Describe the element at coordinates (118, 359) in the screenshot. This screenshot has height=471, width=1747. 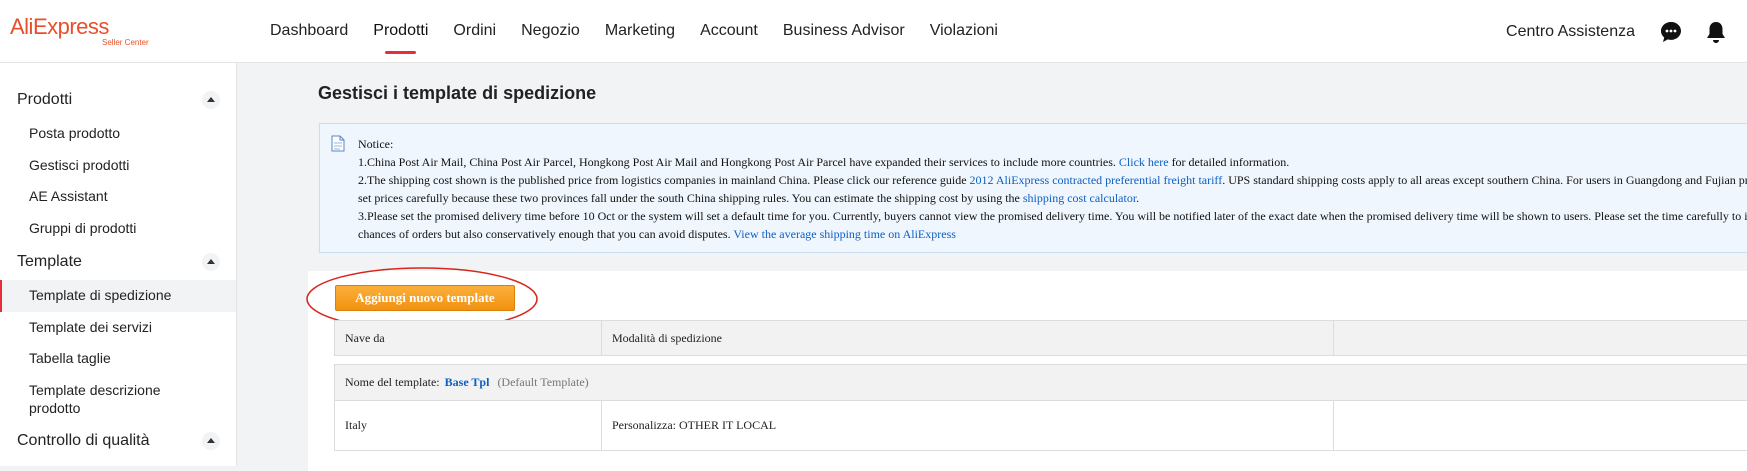
I see `sidebar-item-tabella-taglie: Tabella taglie` at that location.